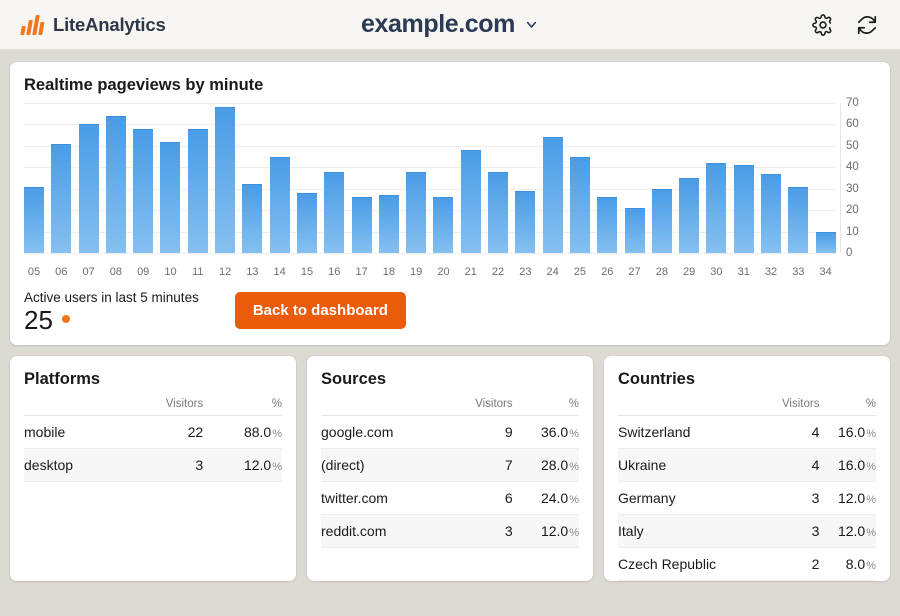 This screenshot has height=616, width=900. I want to click on chart-y-tick-label: 60, so click(852, 124).